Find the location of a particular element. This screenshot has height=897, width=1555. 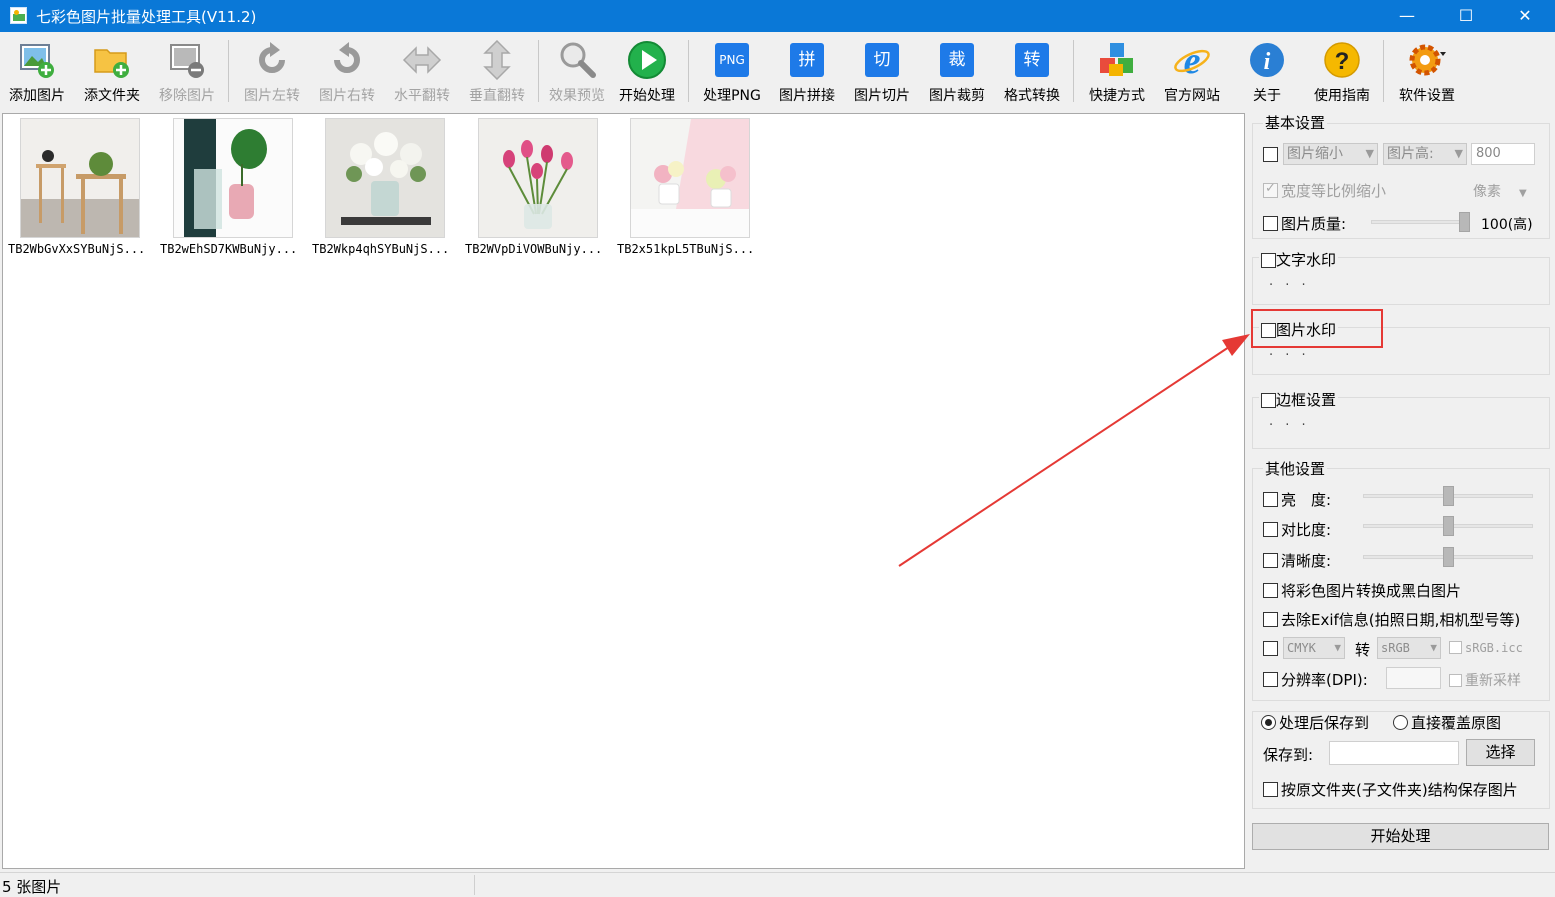

preview-button: 效果预览 is located at coordinates (577, 72).